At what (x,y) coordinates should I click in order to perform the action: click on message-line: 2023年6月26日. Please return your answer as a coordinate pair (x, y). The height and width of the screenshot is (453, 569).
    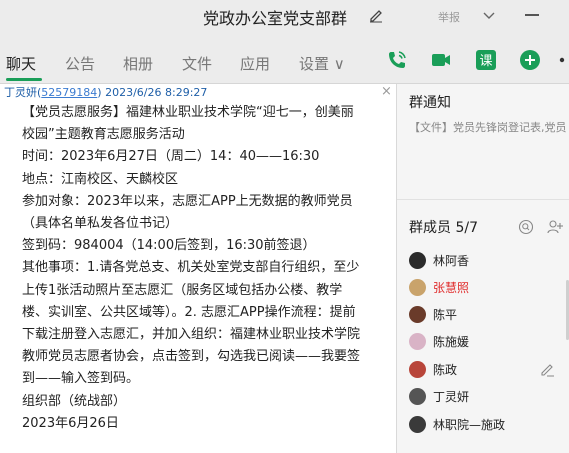
    Looking at the image, I should click on (70, 423).